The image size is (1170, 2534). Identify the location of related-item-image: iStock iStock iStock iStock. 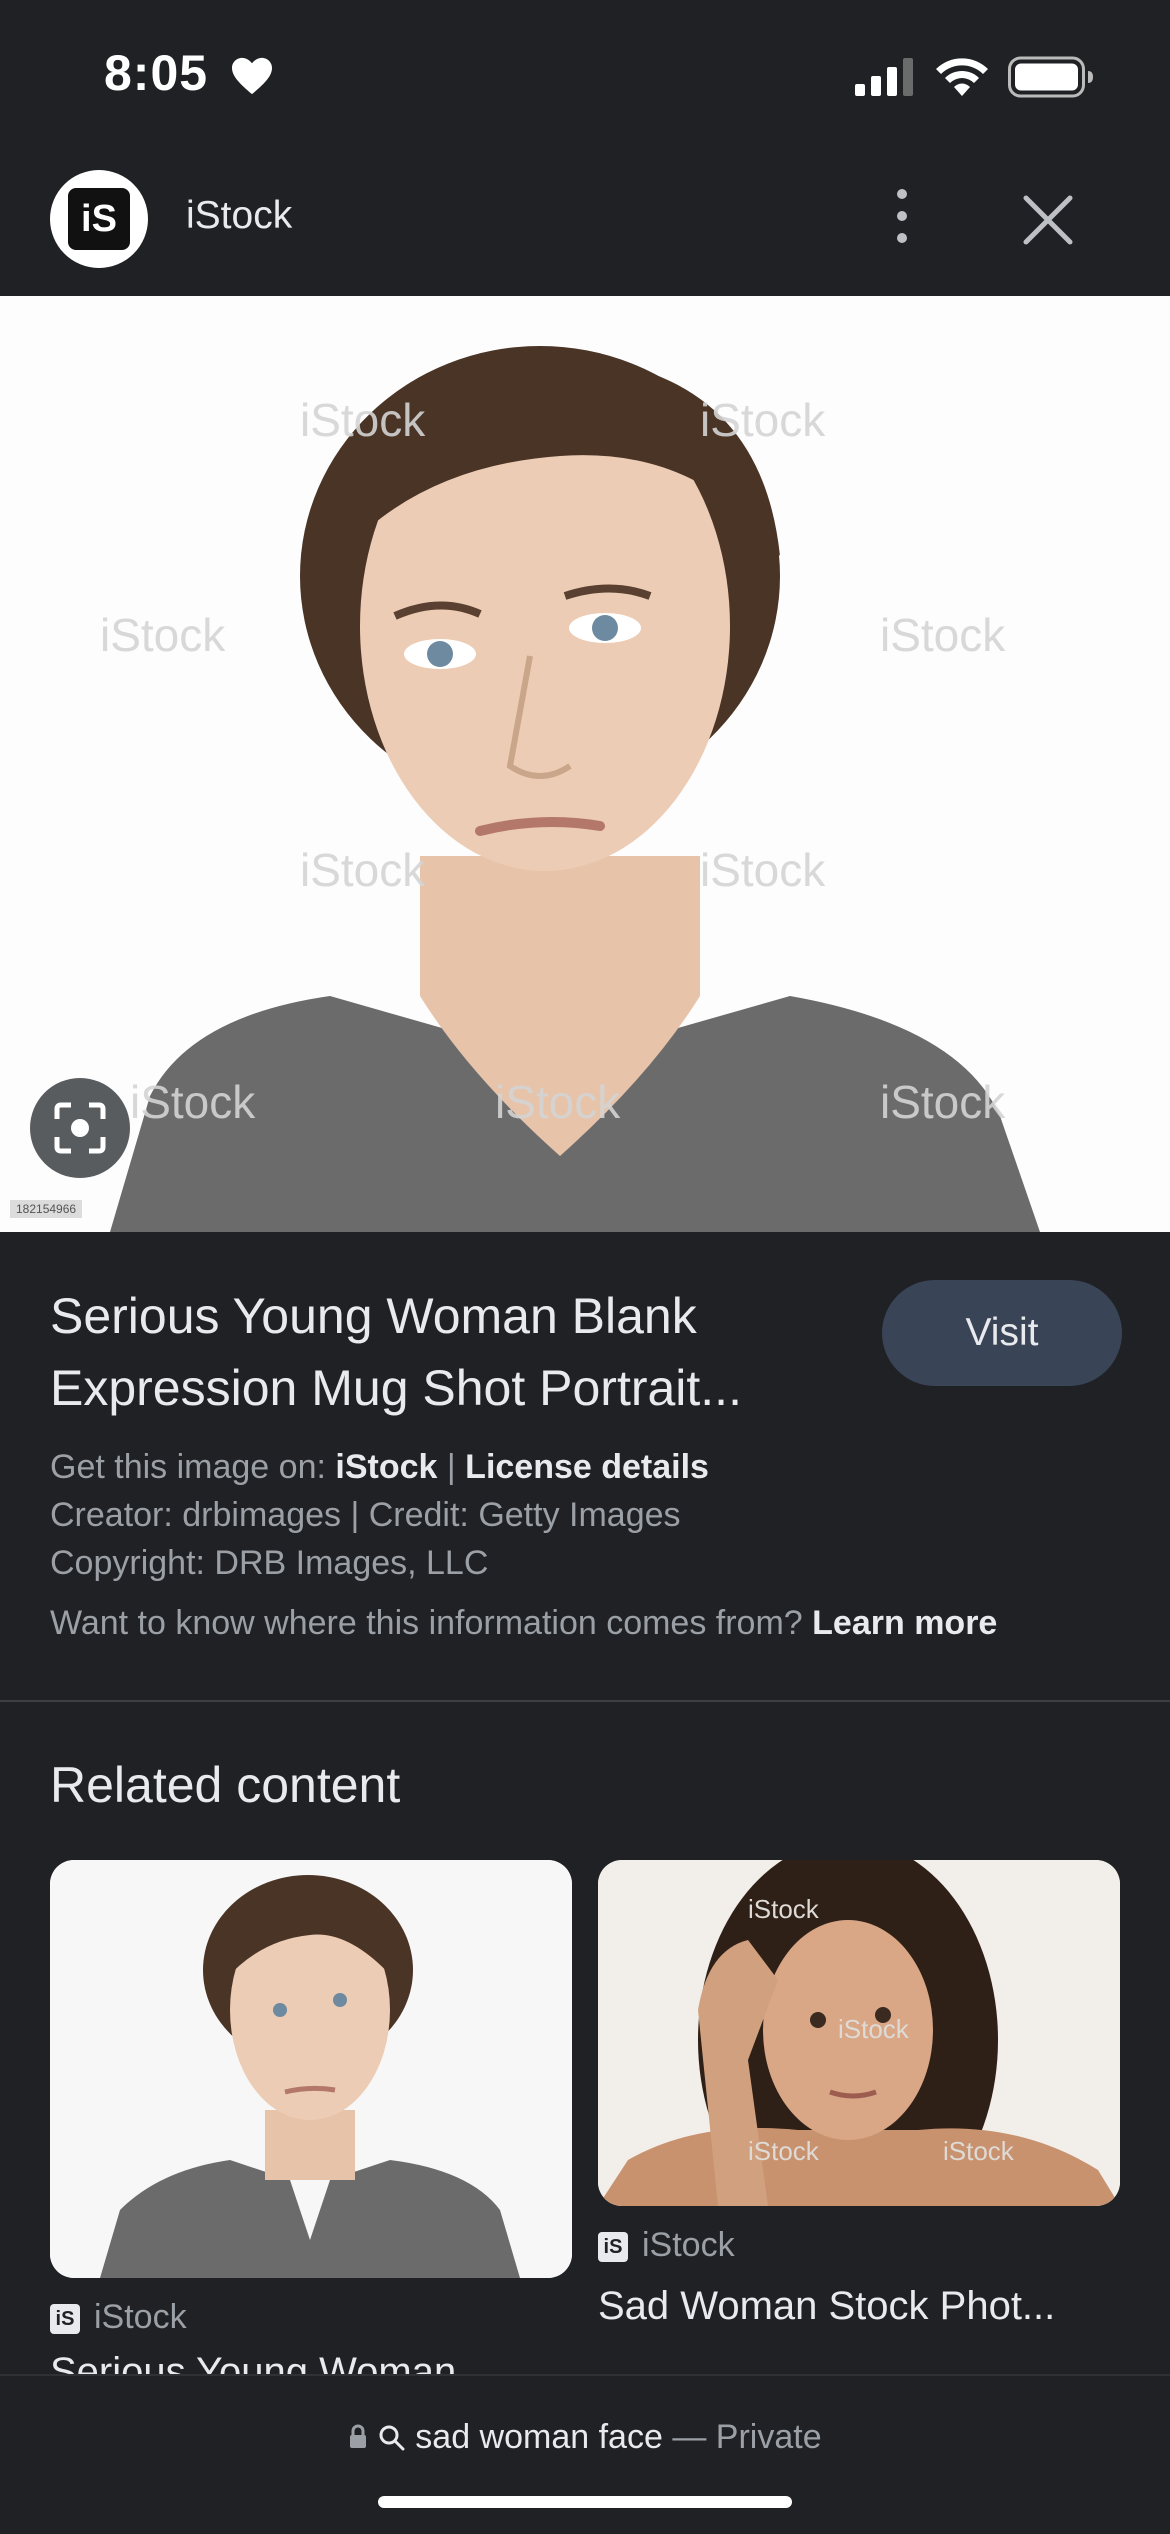
(859, 2033).